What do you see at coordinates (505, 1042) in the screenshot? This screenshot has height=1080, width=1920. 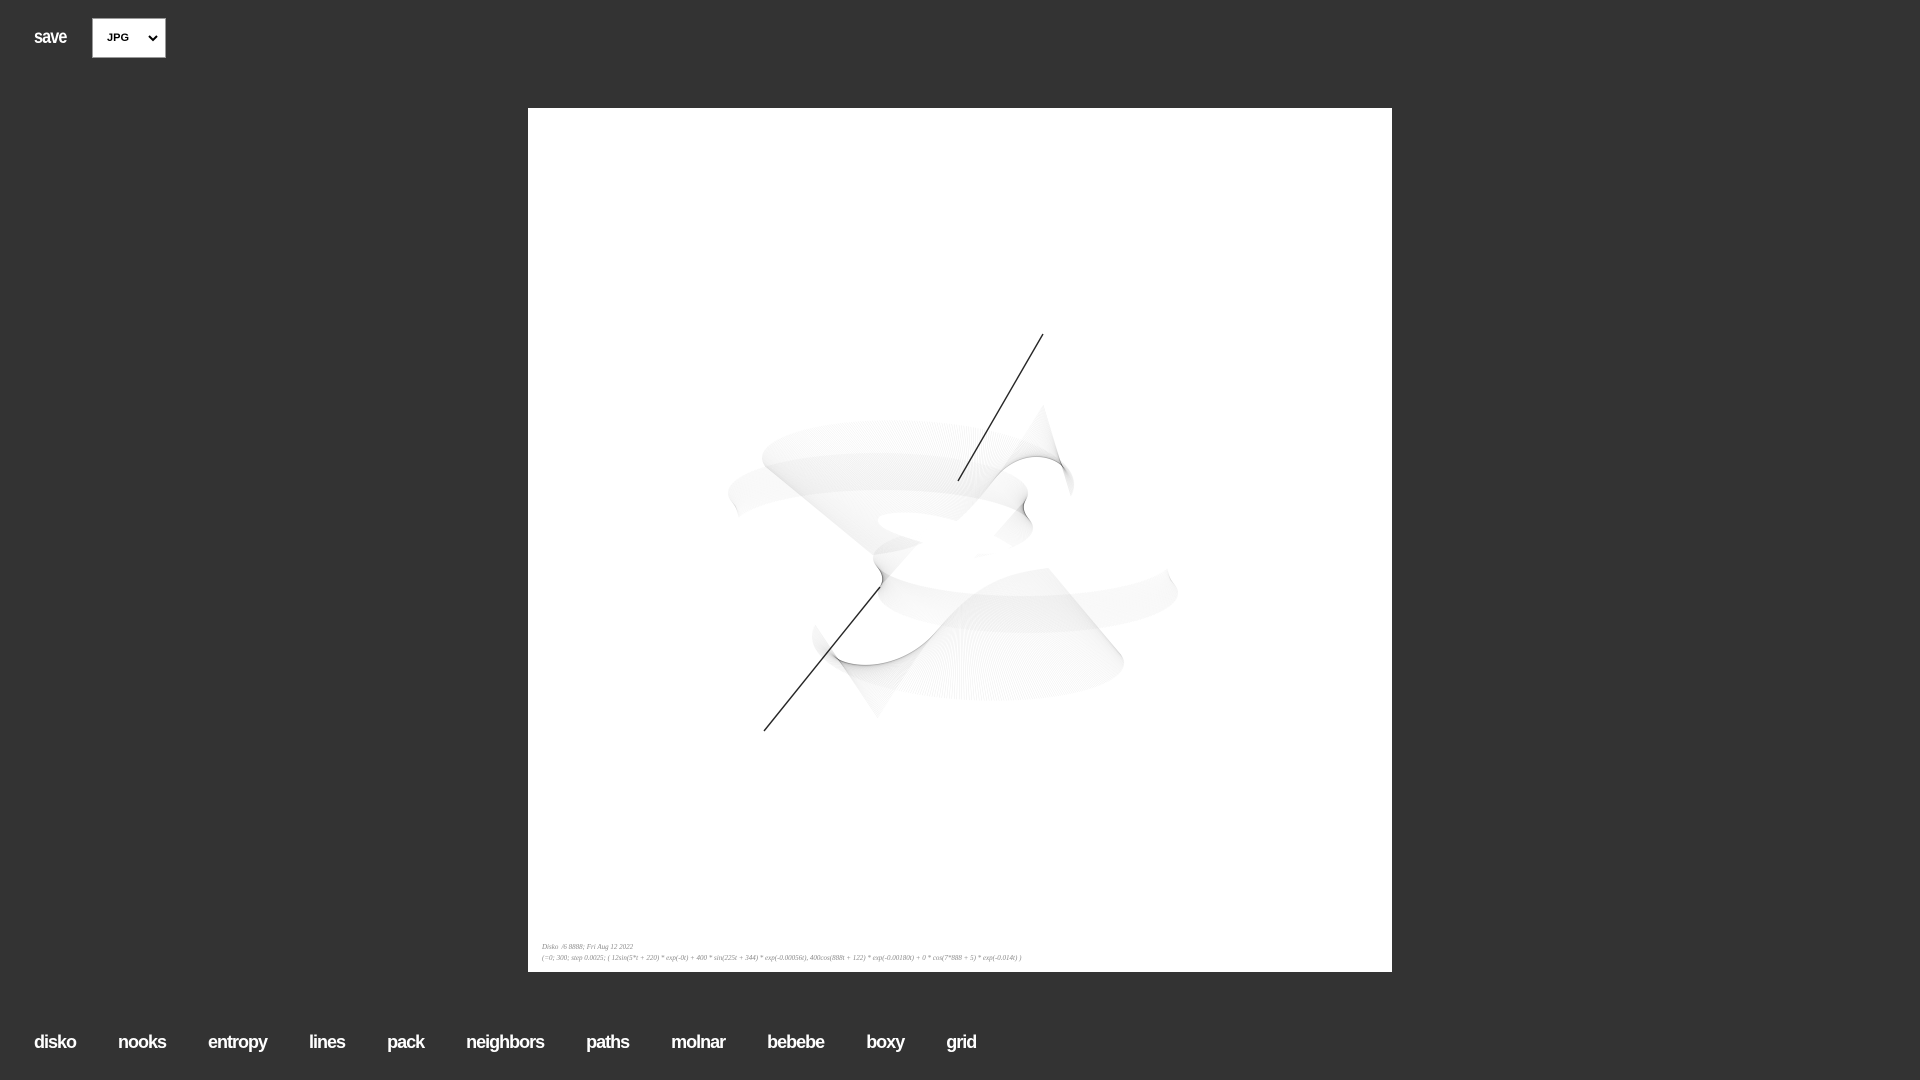 I see `nav-link-neighbors: neighbors` at bounding box center [505, 1042].